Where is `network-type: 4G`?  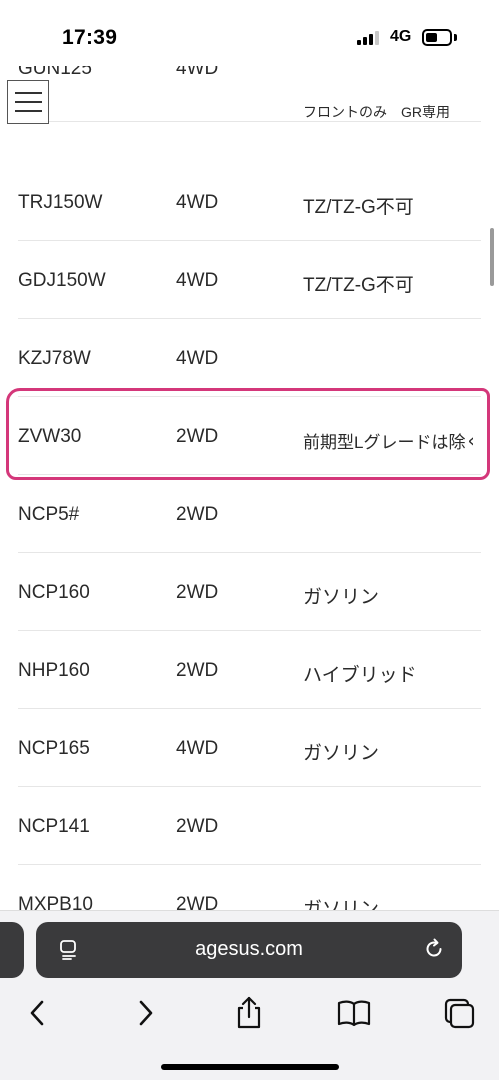
network-type: 4G is located at coordinates (401, 36).